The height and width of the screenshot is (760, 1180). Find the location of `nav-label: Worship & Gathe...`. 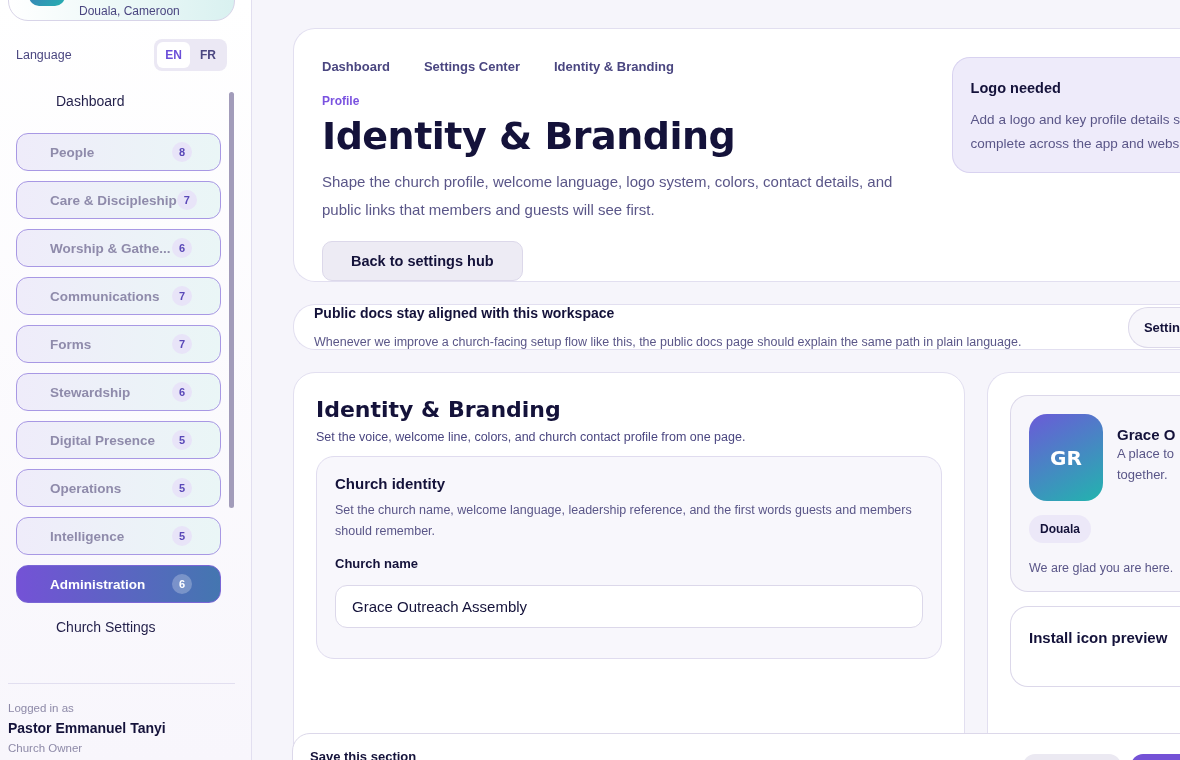

nav-label: Worship & Gathe... is located at coordinates (110, 248).